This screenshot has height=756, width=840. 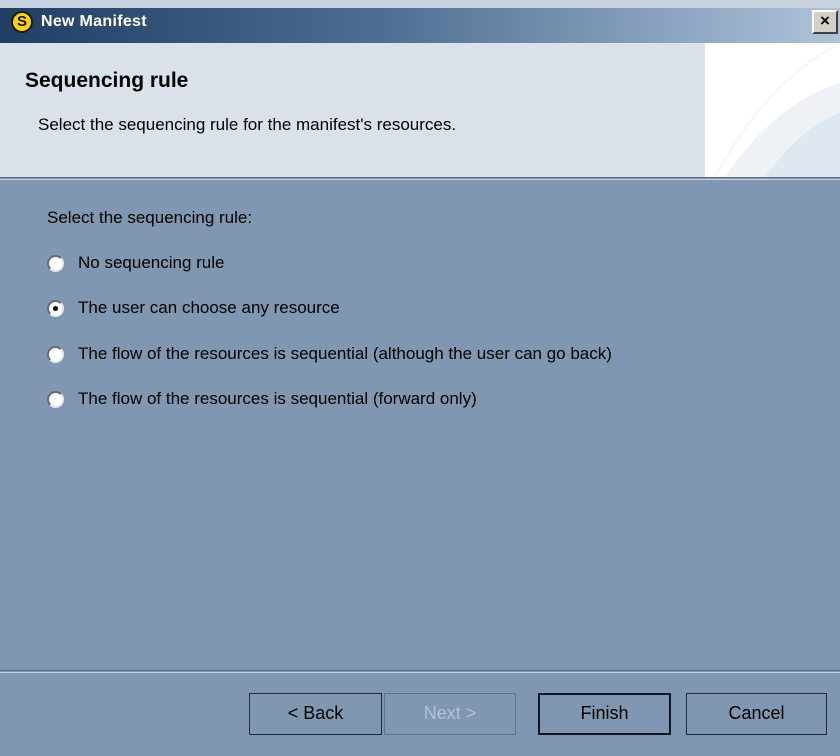 What do you see at coordinates (604, 714) in the screenshot?
I see `finish-button: Finish` at bounding box center [604, 714].